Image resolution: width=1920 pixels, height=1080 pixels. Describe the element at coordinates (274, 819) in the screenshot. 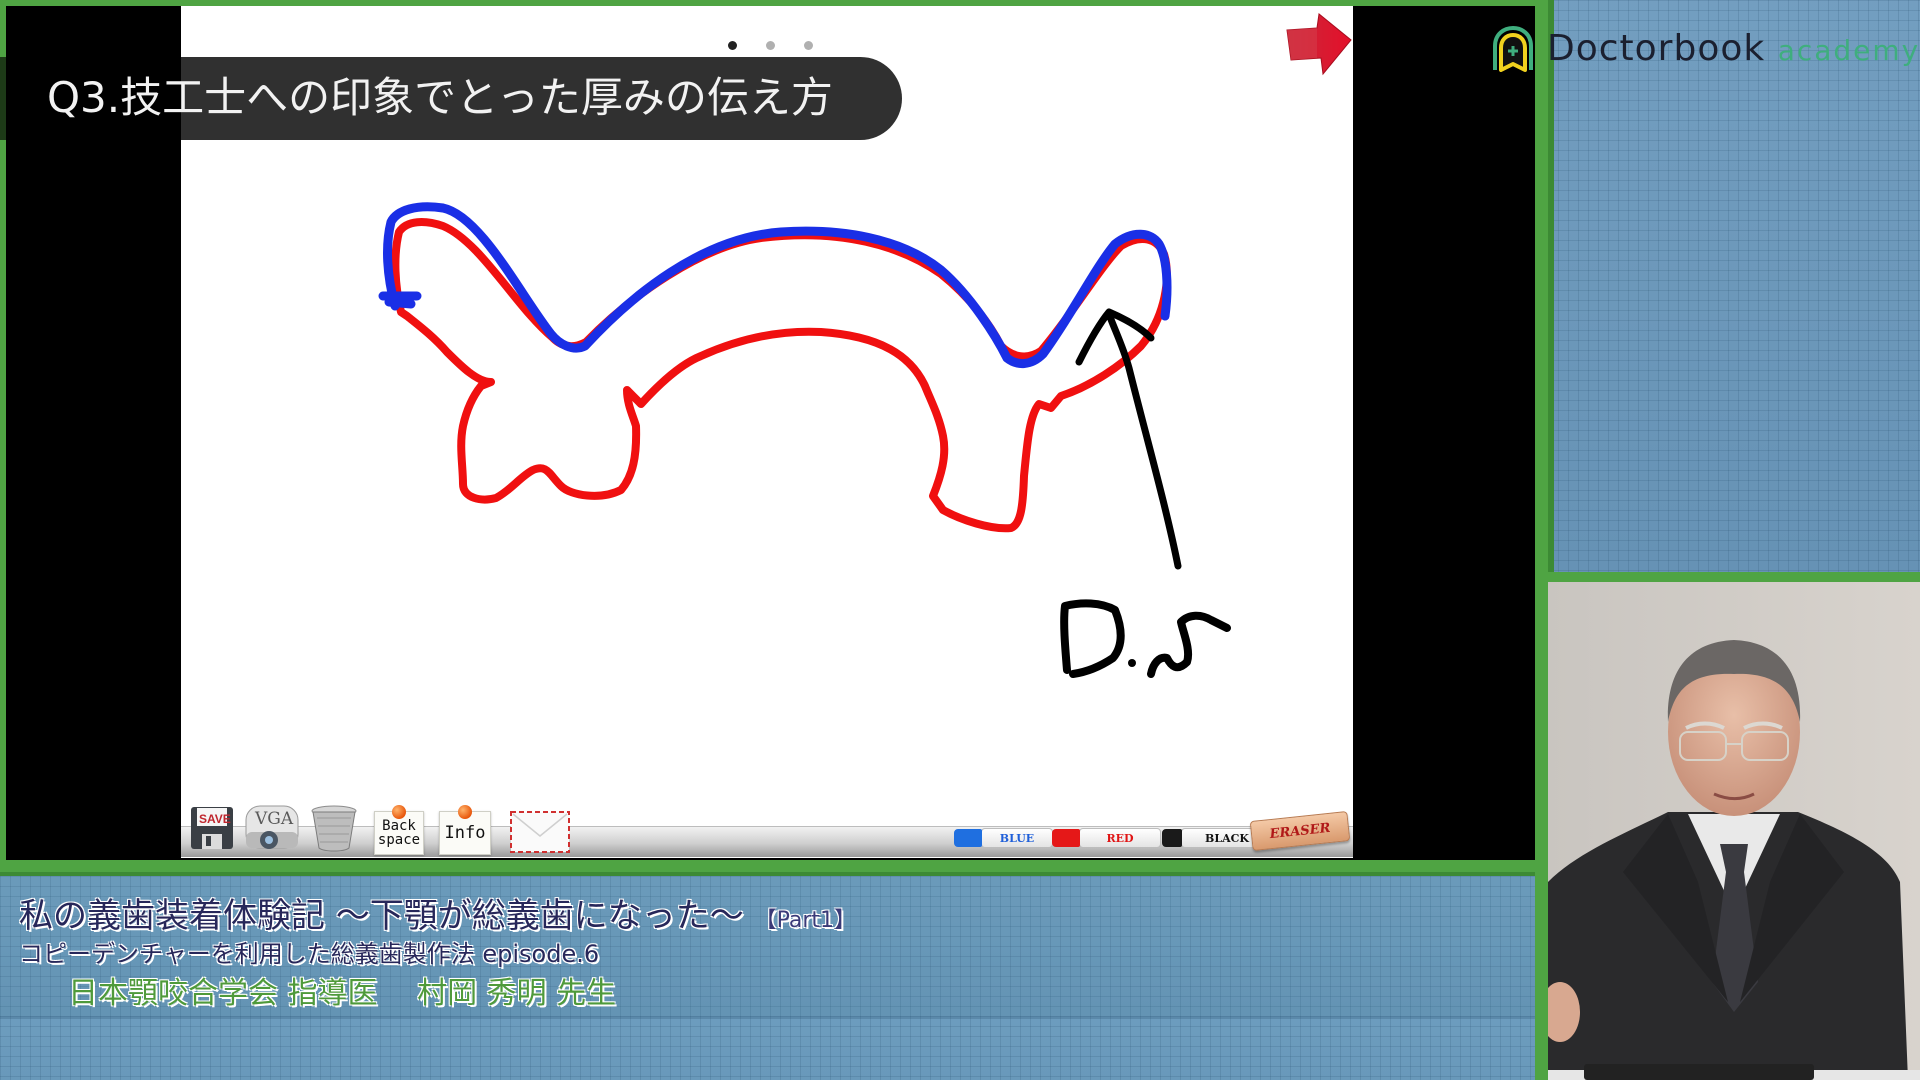

I see `vga-label: VGA` at that location.